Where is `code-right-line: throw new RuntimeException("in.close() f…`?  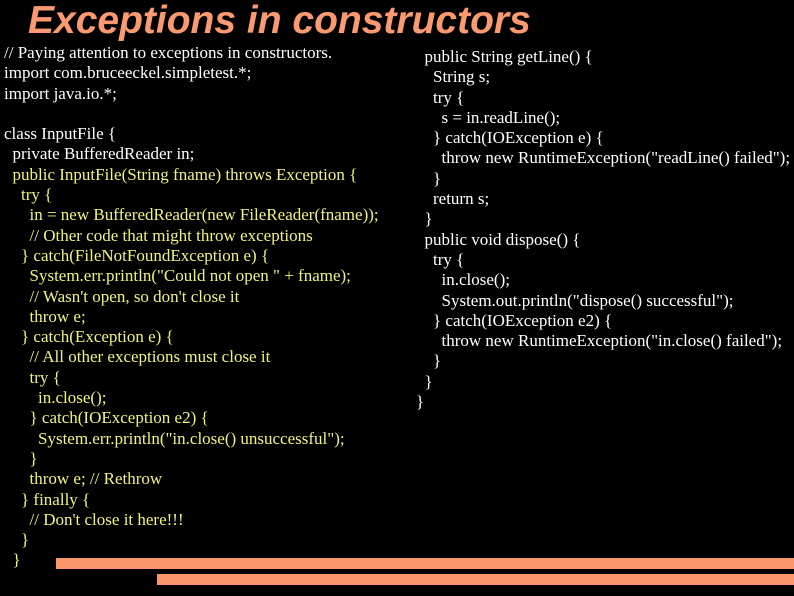 code-right-line: throw new RuntimeException("in.close() f… is located at coordinates (599, 341).